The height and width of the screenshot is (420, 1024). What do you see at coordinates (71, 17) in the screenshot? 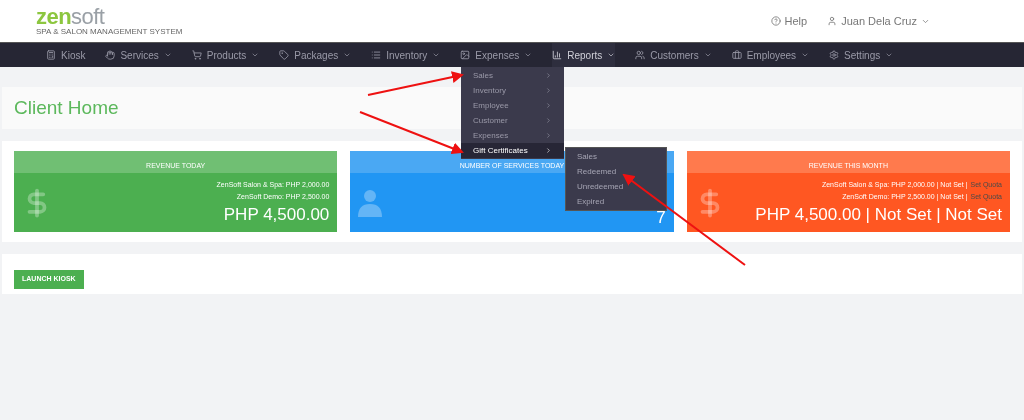
I see `logo: zensoft` at bounding box center [71, 17].